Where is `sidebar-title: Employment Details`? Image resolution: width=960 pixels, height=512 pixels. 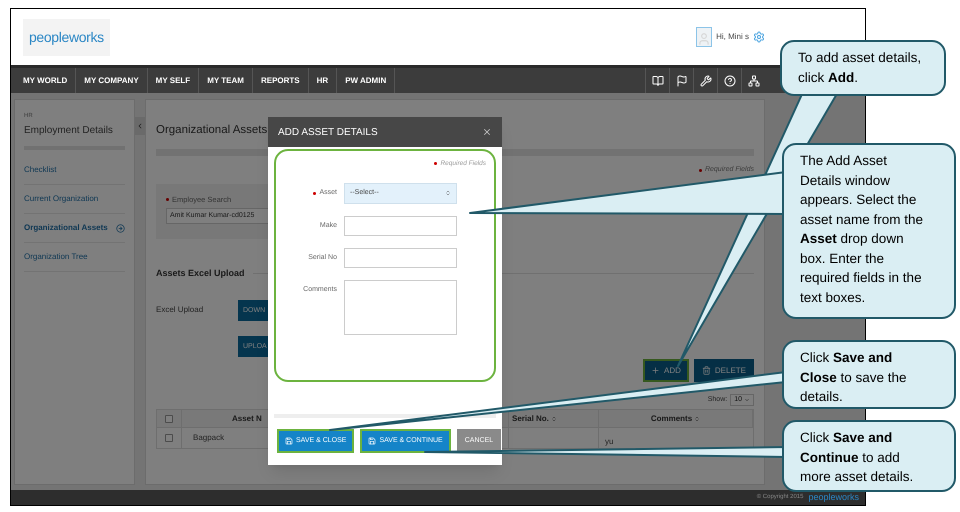
sidebar-title: Employment Details is located at coordinates (69, 131).